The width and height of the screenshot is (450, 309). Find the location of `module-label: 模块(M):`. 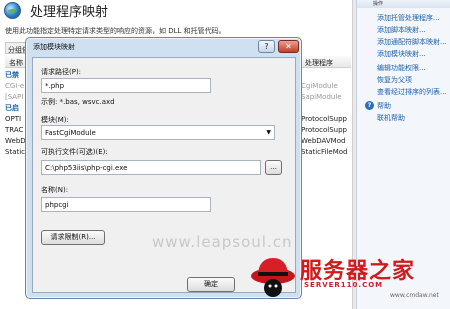

module-label: 模块(M): is located at coordinates (55, 120).